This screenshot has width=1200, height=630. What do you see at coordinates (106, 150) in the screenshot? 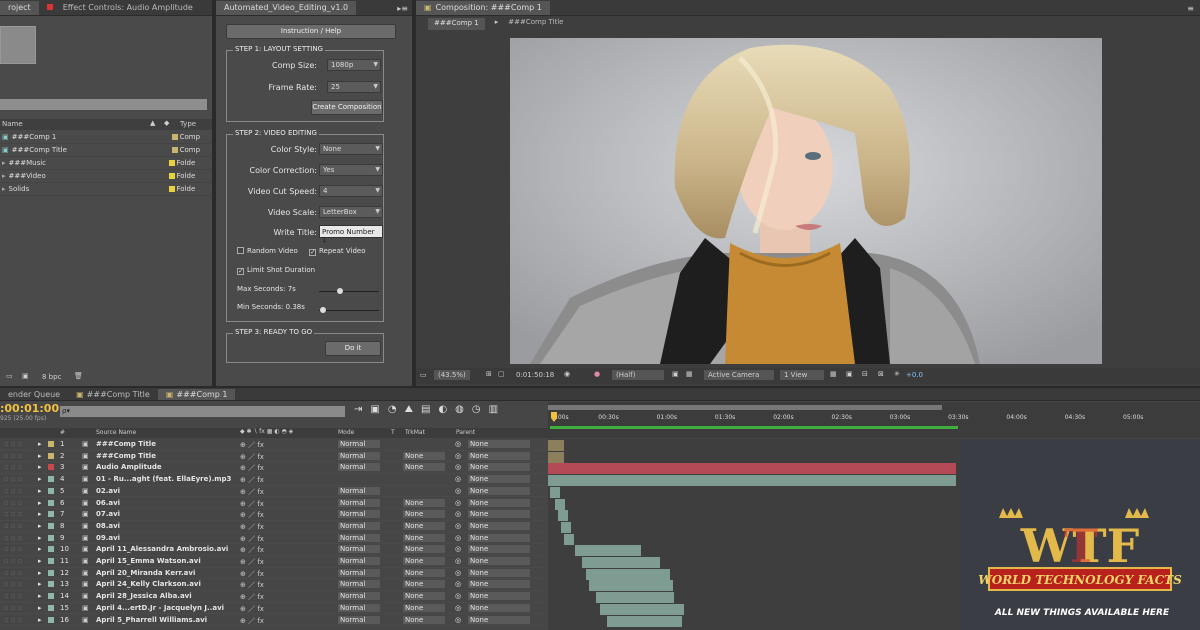
I see `project-item: ▣ ###Comp Title Comp` at bounding box center [106, 150].